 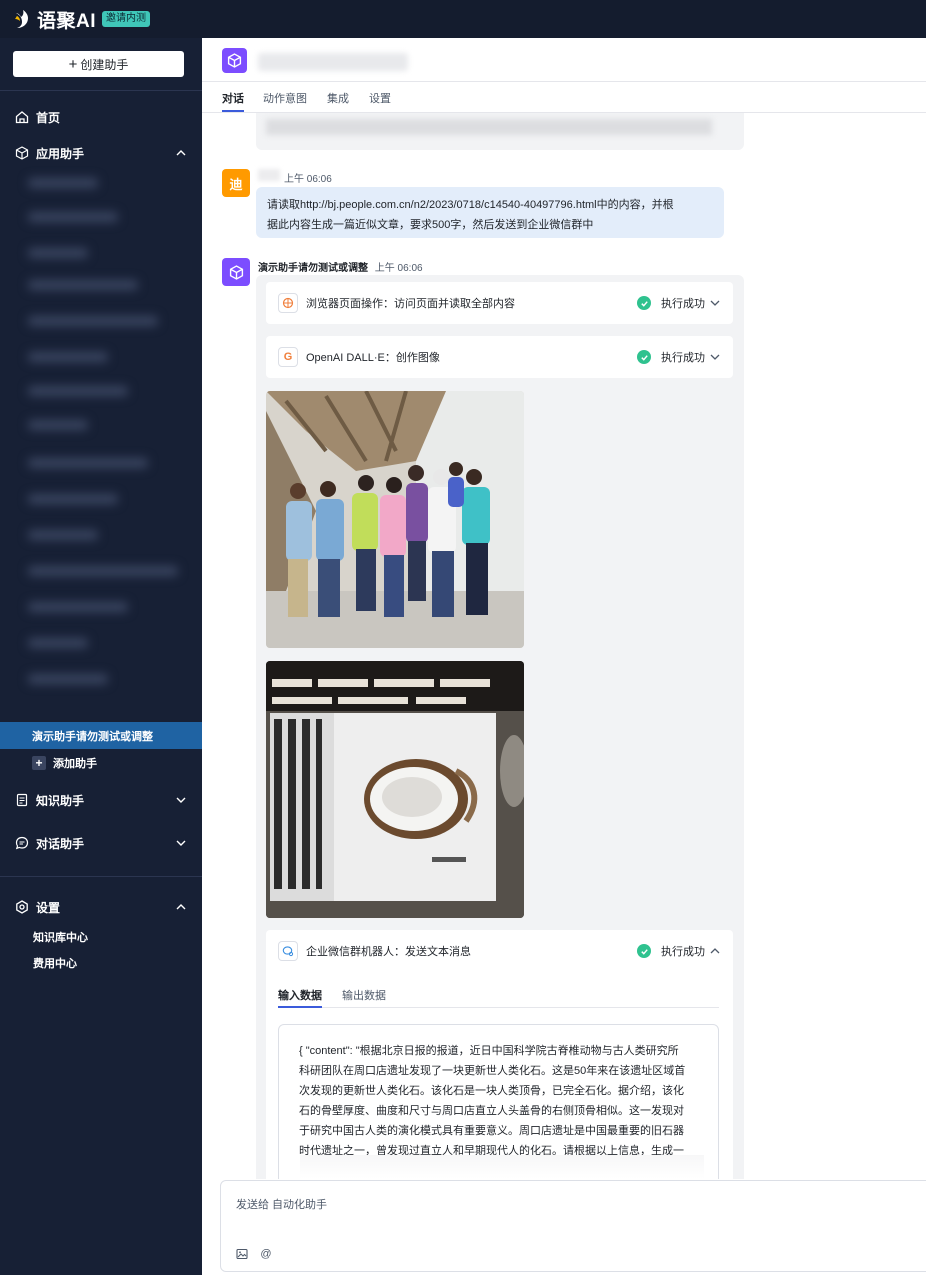 I want to click on nav-settings-label: 设置, so click(x=48, y=907).